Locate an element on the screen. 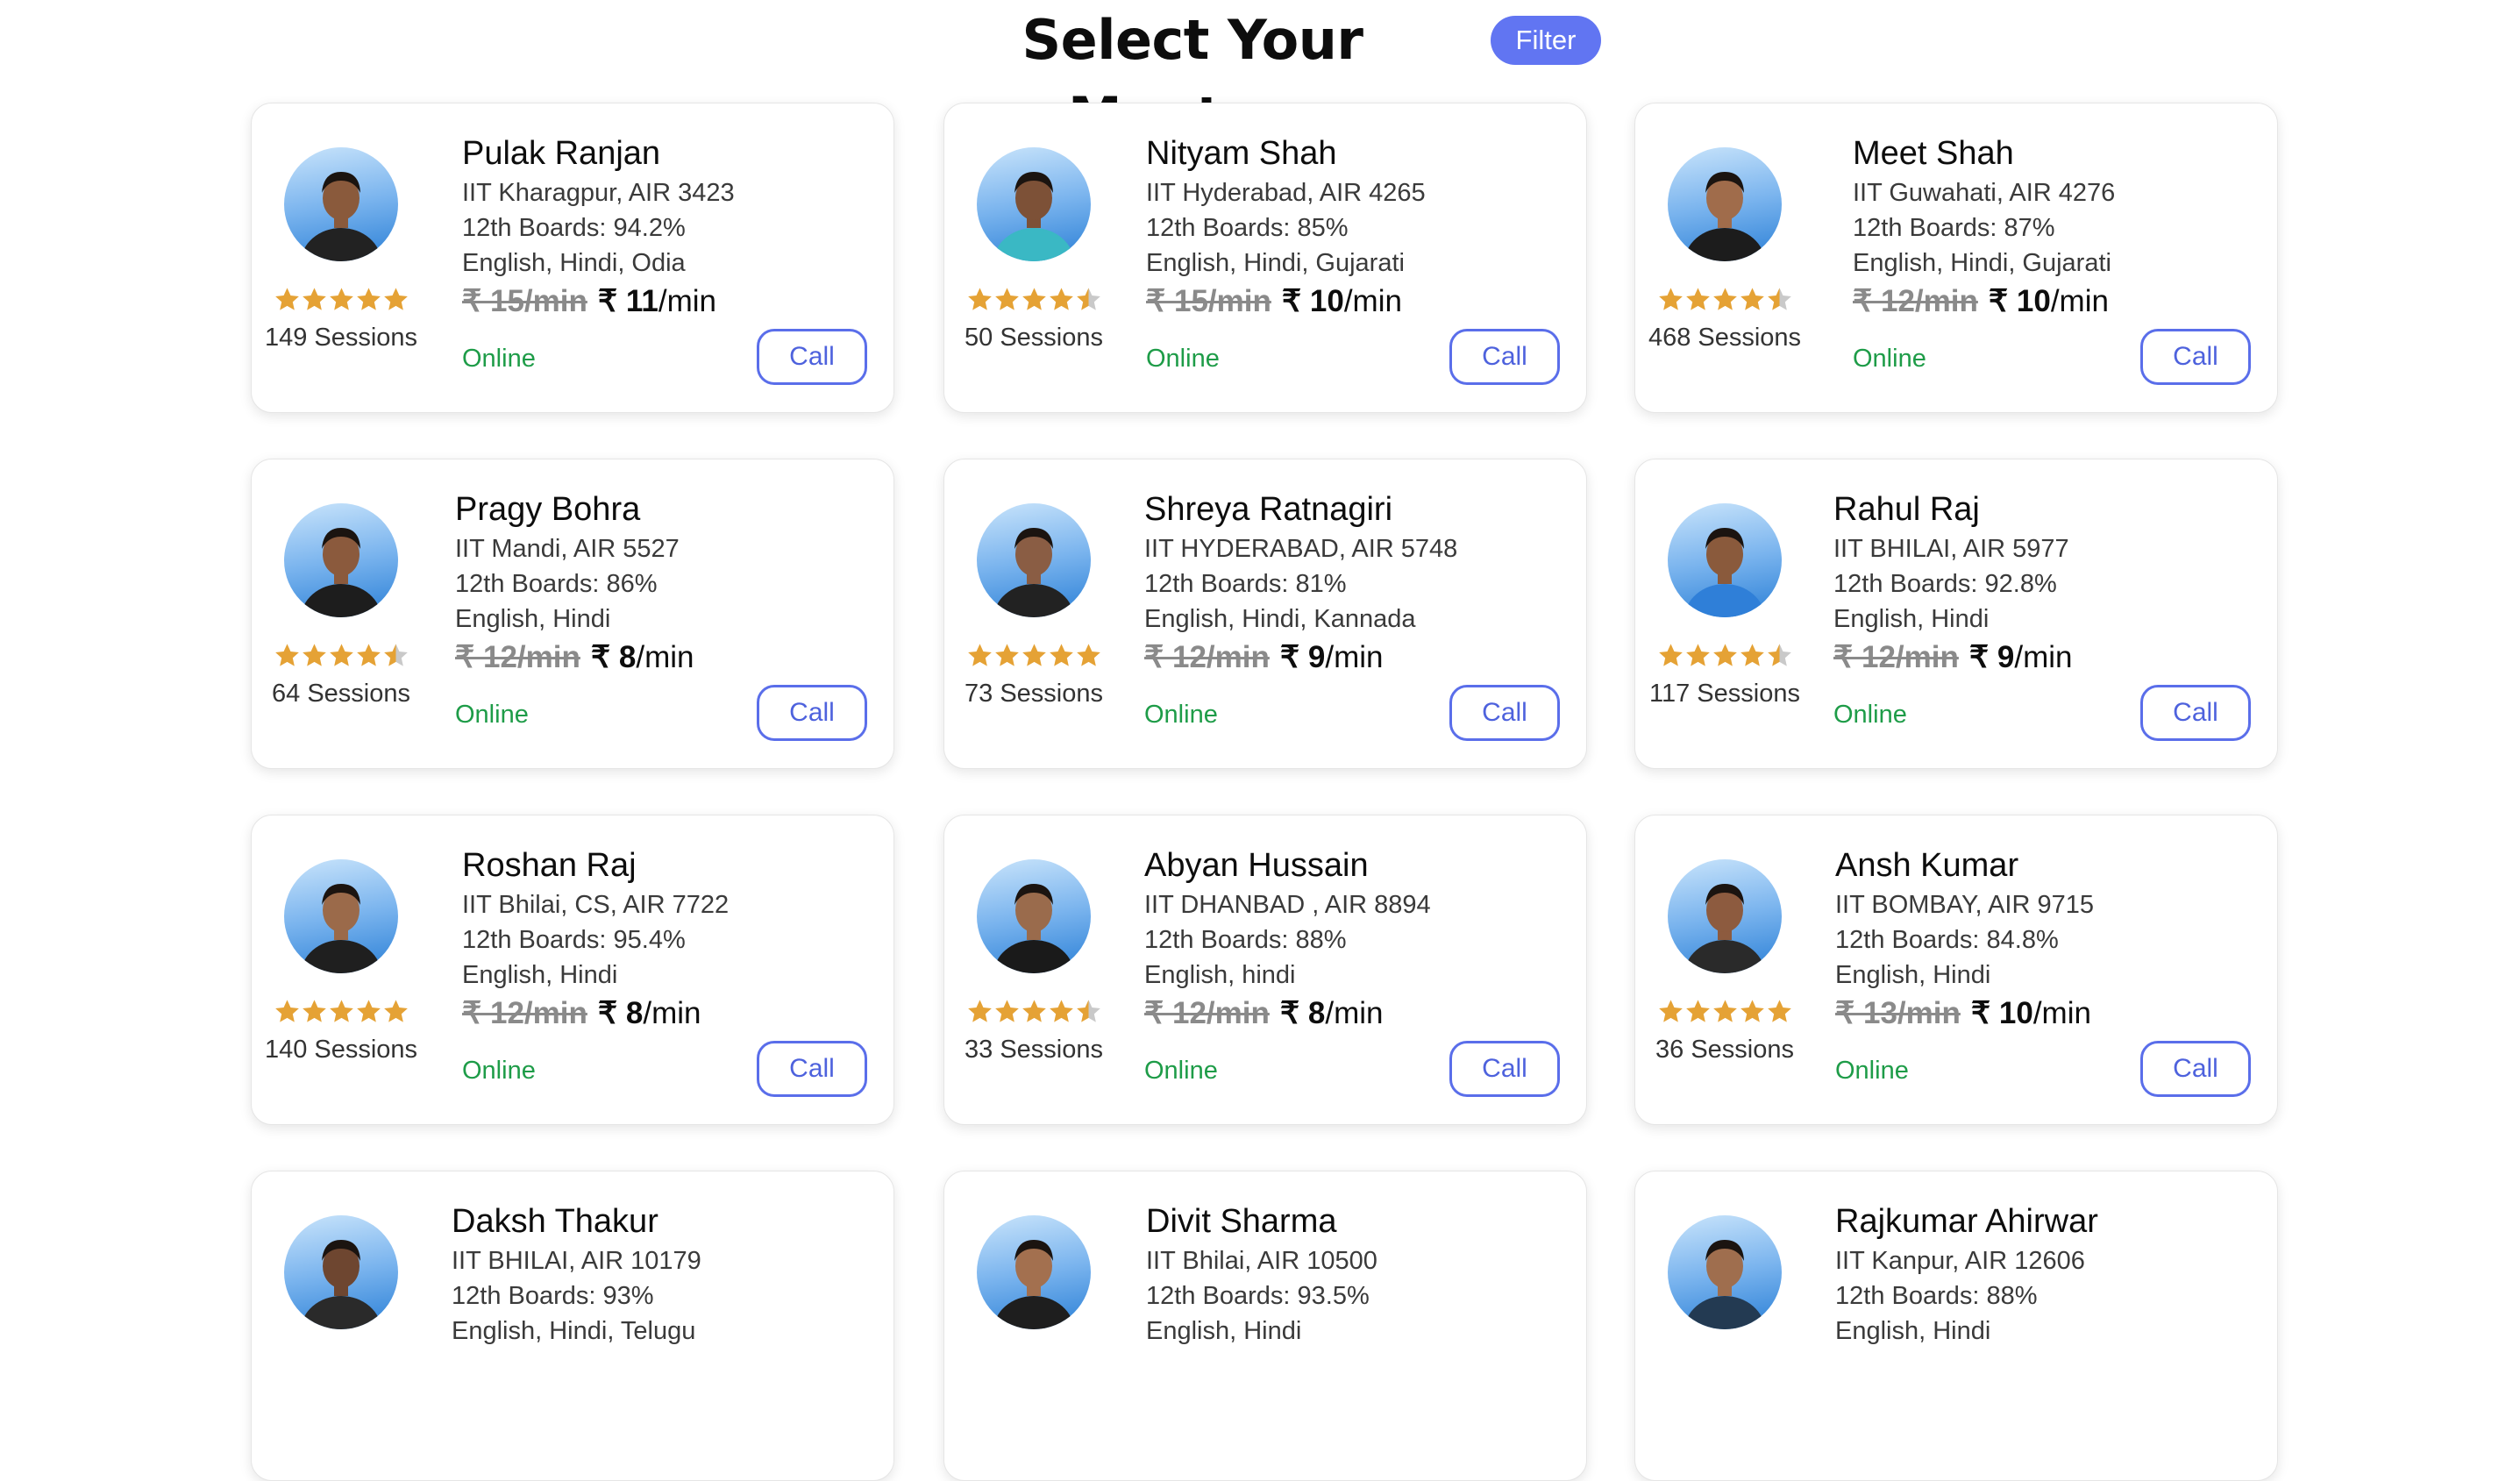 This screenshot has width=2520, height=1481. discounted-price: ₹ 9 is located at coordinates (1302, 657).